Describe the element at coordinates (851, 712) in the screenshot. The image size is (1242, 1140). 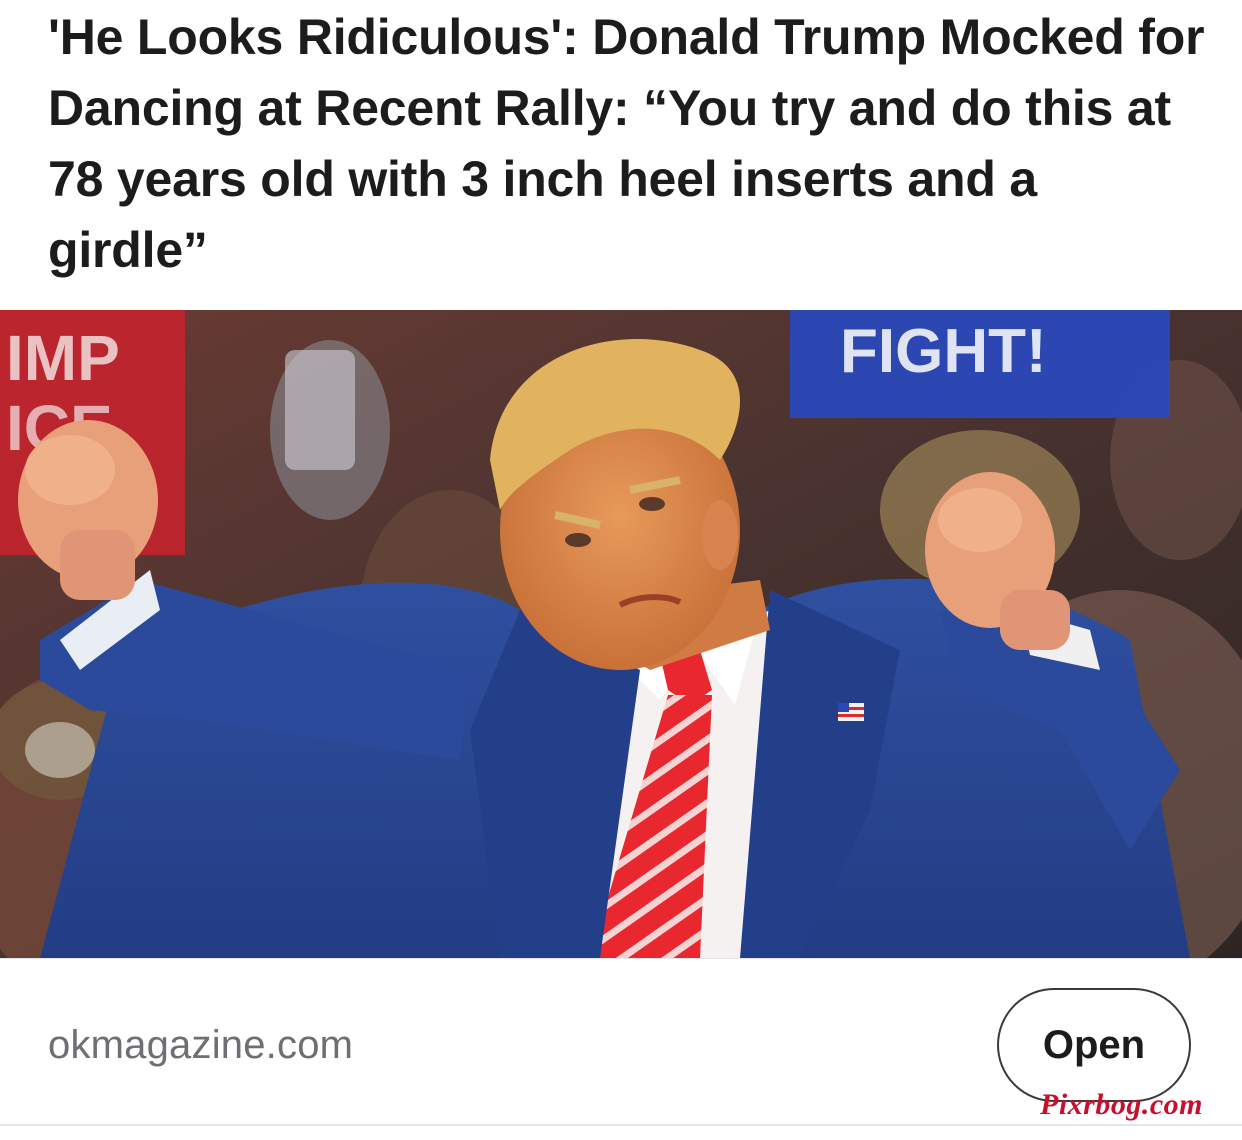
I see `flag-lapel-pin` at that location.